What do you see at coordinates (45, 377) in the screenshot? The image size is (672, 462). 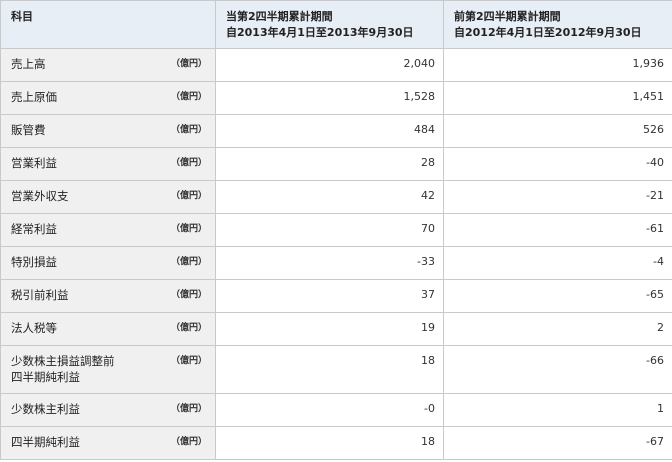 I see `row-label: 四半期純利益` at bounding box center [45, 377].